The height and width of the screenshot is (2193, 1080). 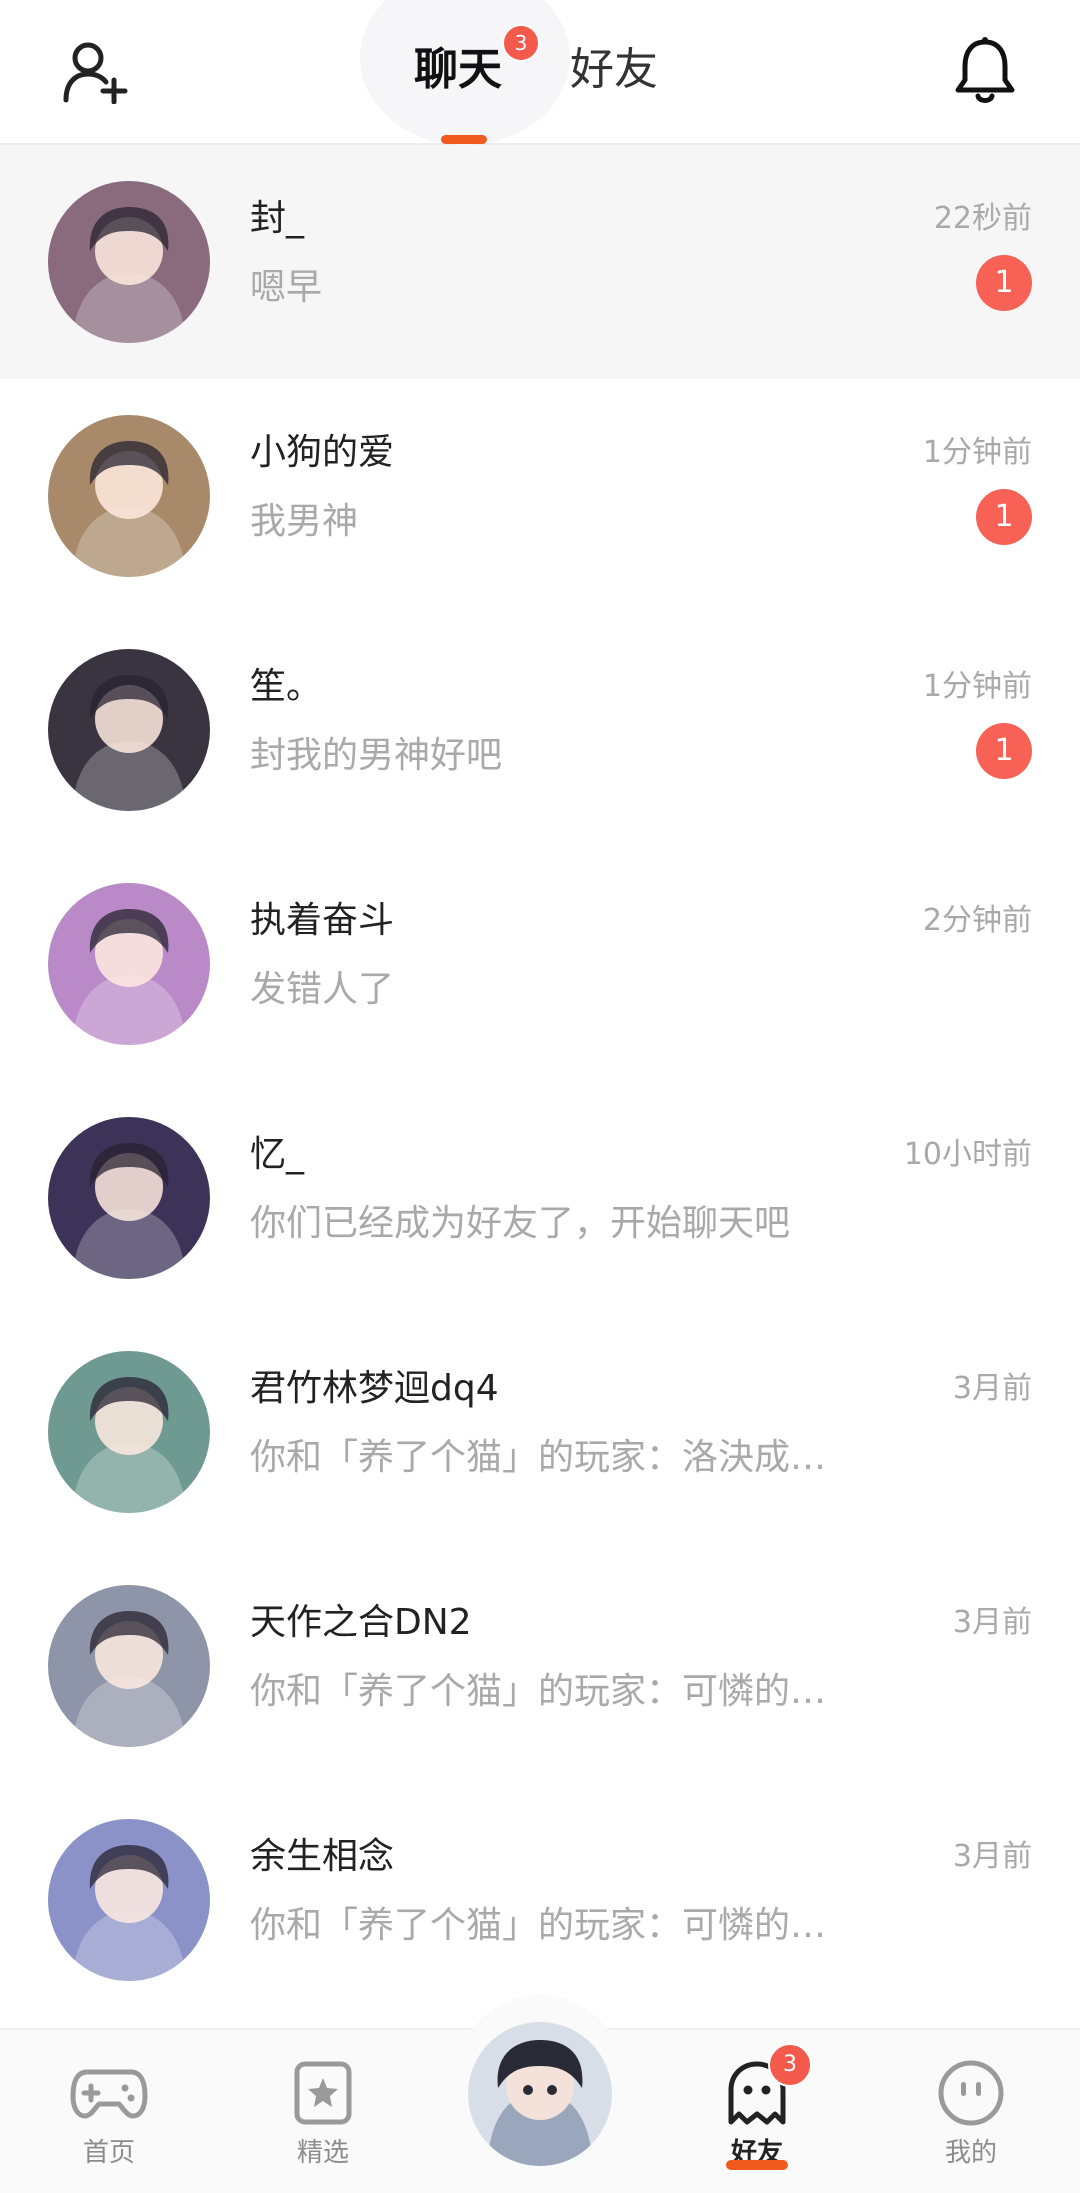 What do you see at coordinates (97, 72) in the screenshot?
I see `add-user-icon` at bounding box center [97, 72].